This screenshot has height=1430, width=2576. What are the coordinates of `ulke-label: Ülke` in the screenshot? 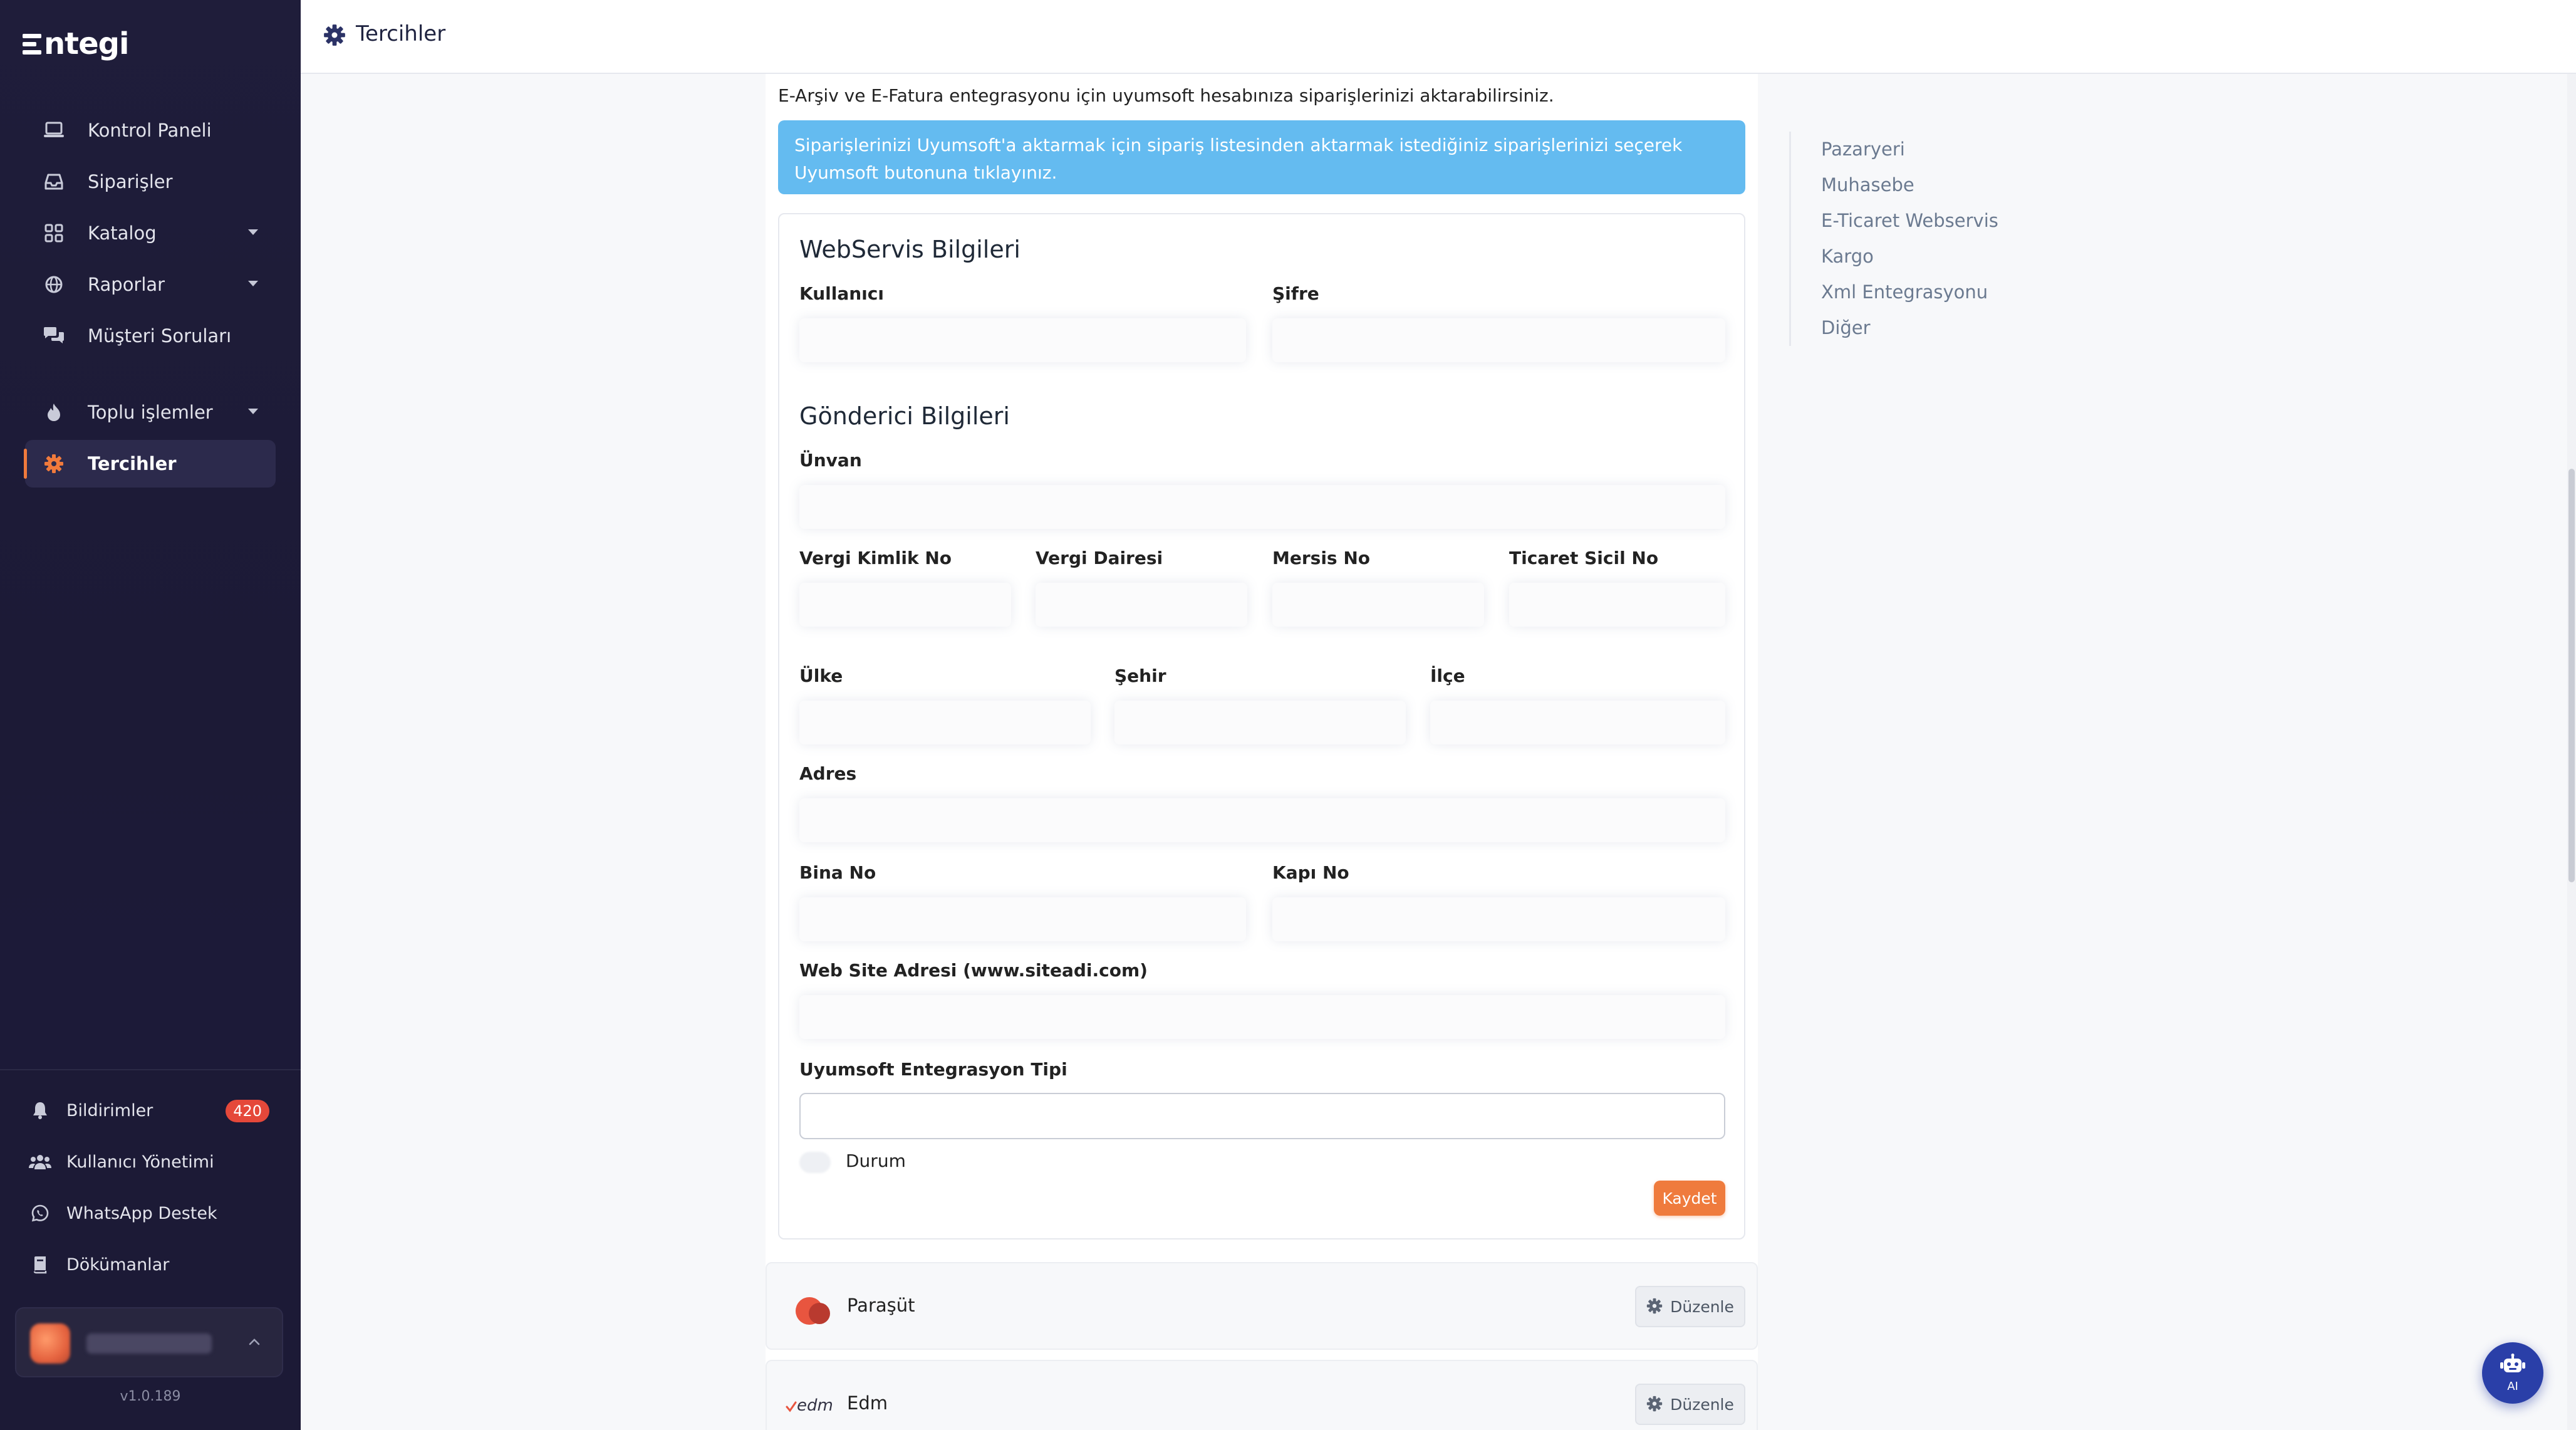 It's located at (821, 675).